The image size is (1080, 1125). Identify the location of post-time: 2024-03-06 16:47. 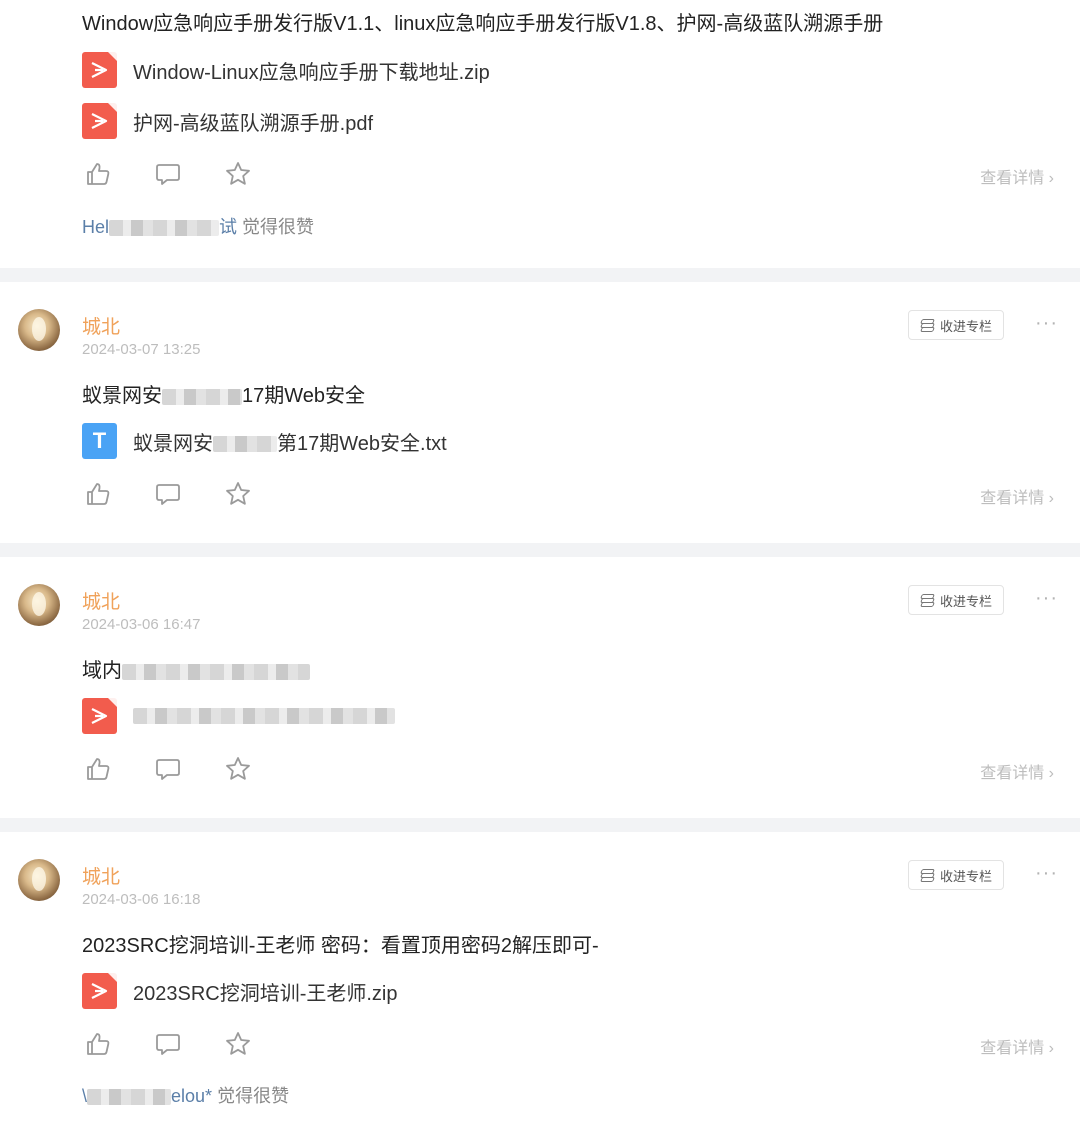
(141, 624).